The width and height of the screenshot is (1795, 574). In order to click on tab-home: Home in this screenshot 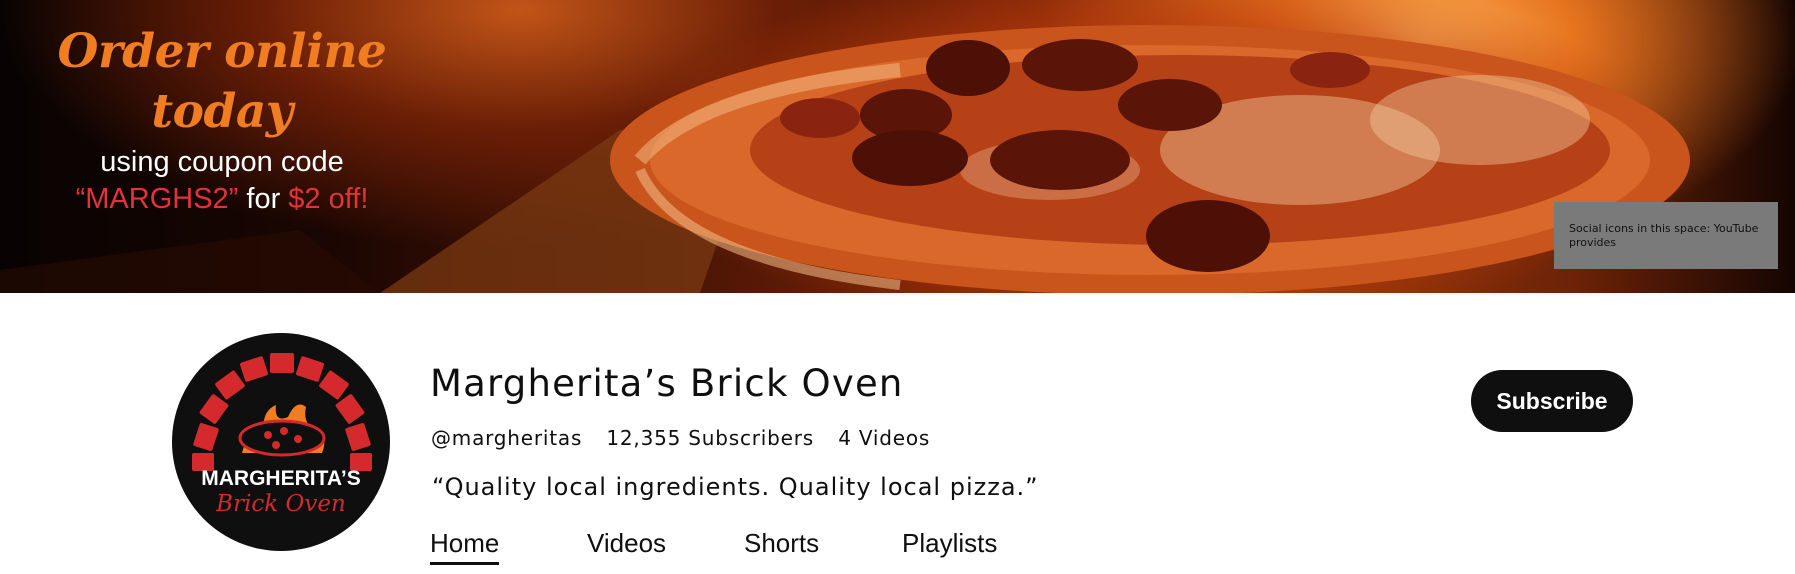, I will do `click(465, 546)`.